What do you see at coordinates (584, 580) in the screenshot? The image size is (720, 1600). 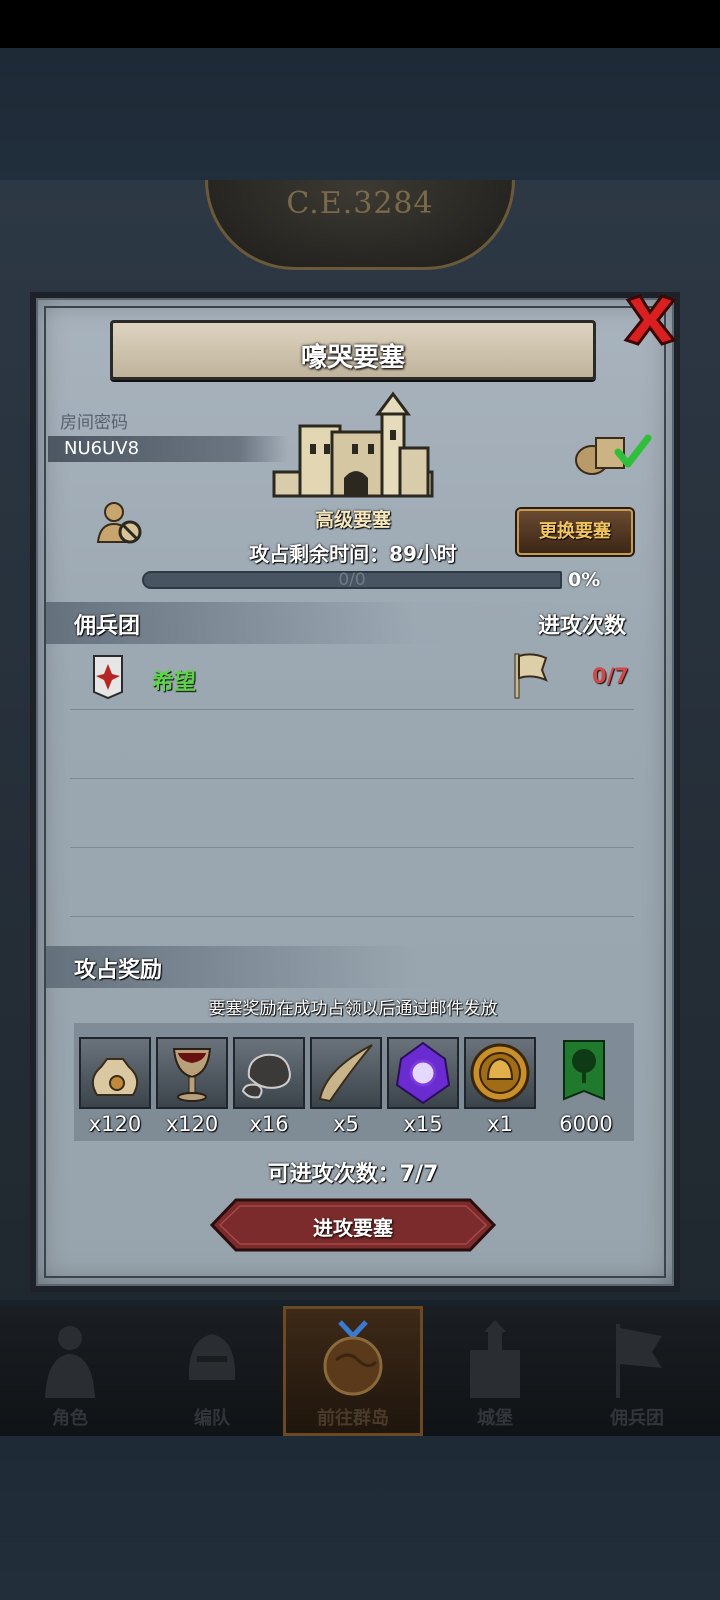 I see `capture-progress-percent: 0%` at bounding box center [584, 580].